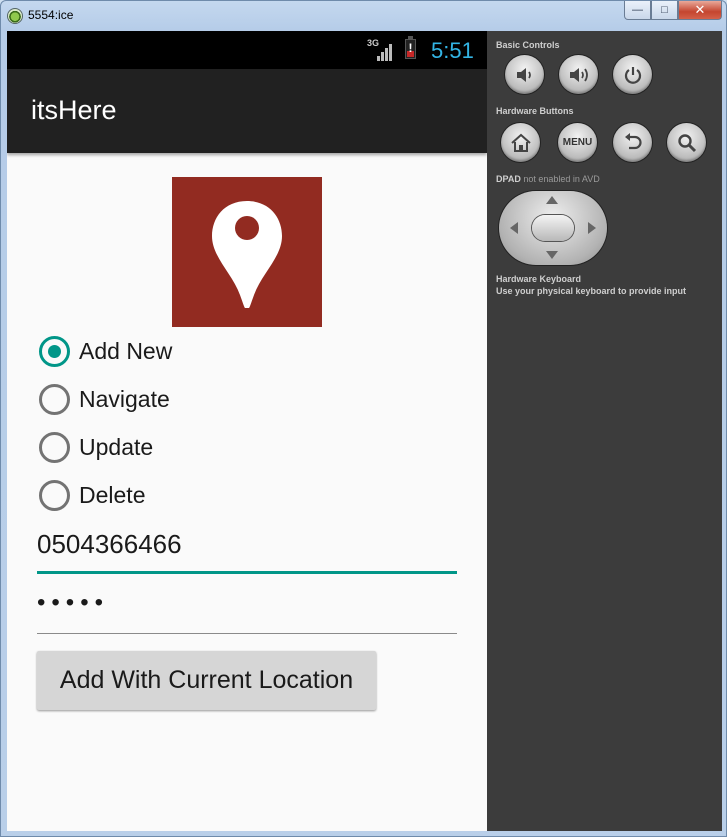 The image size is (727, 837). I want to click on signal-icon: 3G, so click(380, 49).